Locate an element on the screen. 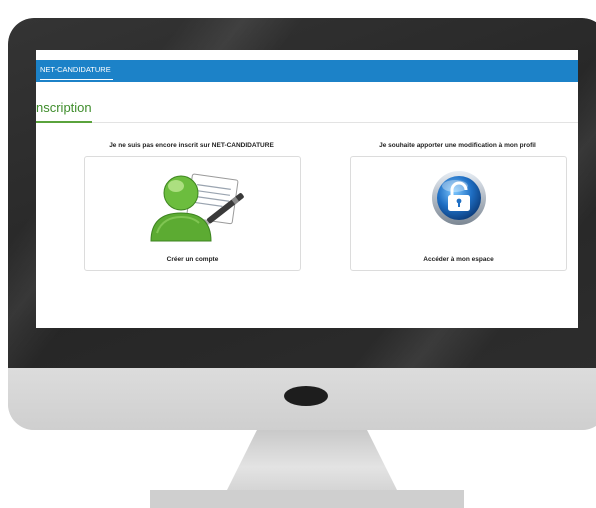 This screenshot has height=508, width=596. monitor-stand-neck is located at coordinates (312, 461).